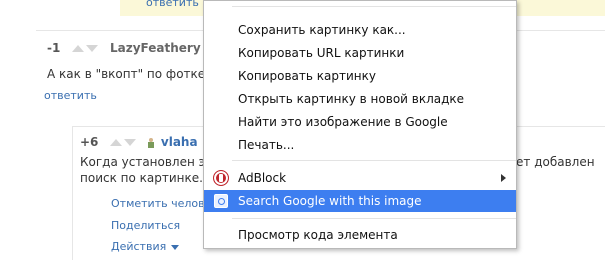 This screenshot has height=260, width=605. Describe the element at coordinates (139, 246) in the screenshot. I see `actions-label: Действия` at that location.